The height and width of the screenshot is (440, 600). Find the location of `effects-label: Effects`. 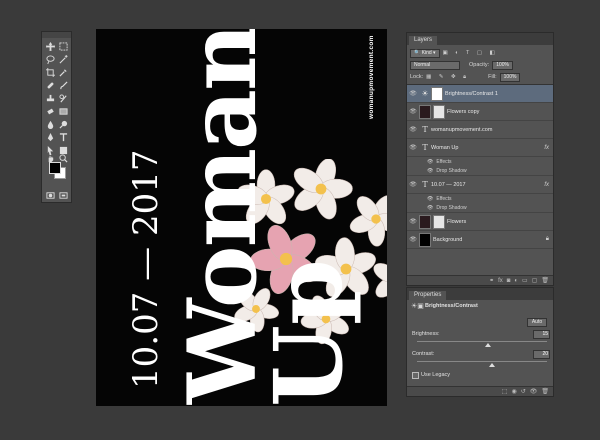

effects-label: Effects is located at coordinates (444, 198).